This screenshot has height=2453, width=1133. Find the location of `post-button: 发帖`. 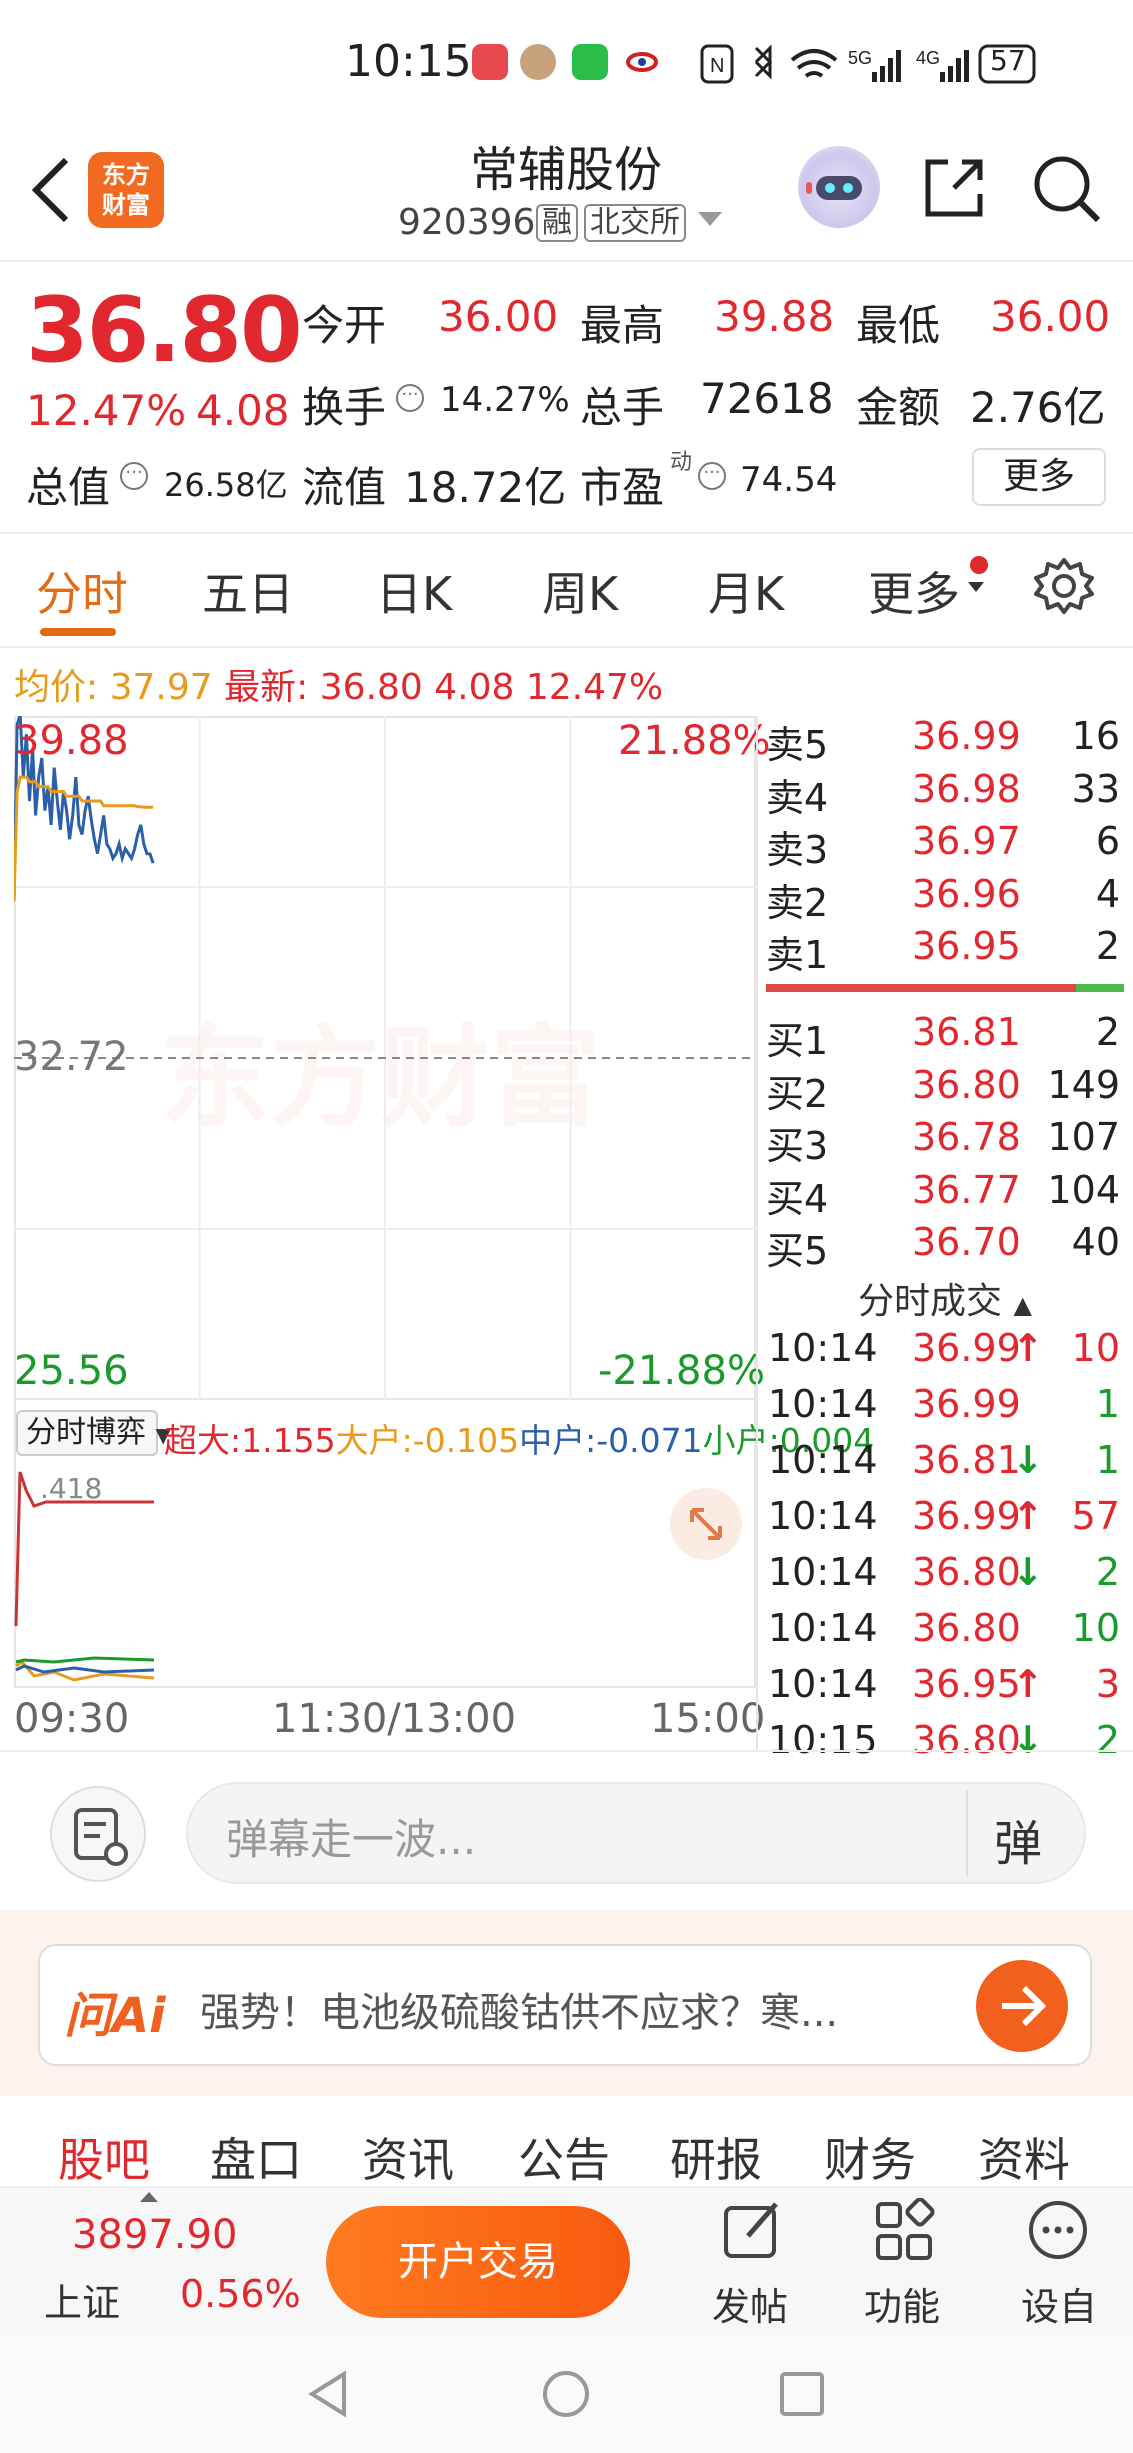

post-button: 发帖 is located at coordinates (750, 2263).